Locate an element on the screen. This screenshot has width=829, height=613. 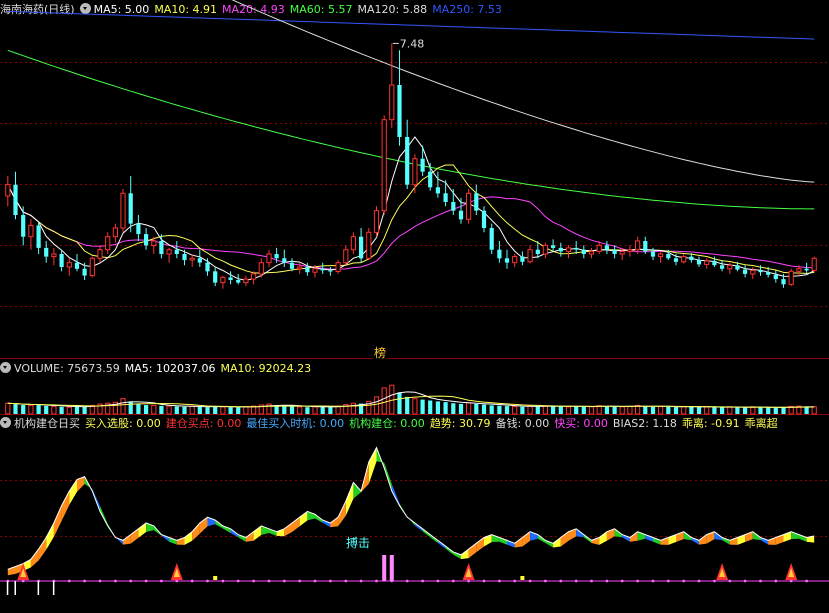
peak-price-label: 7.48 is located at coordinates (412, 43).